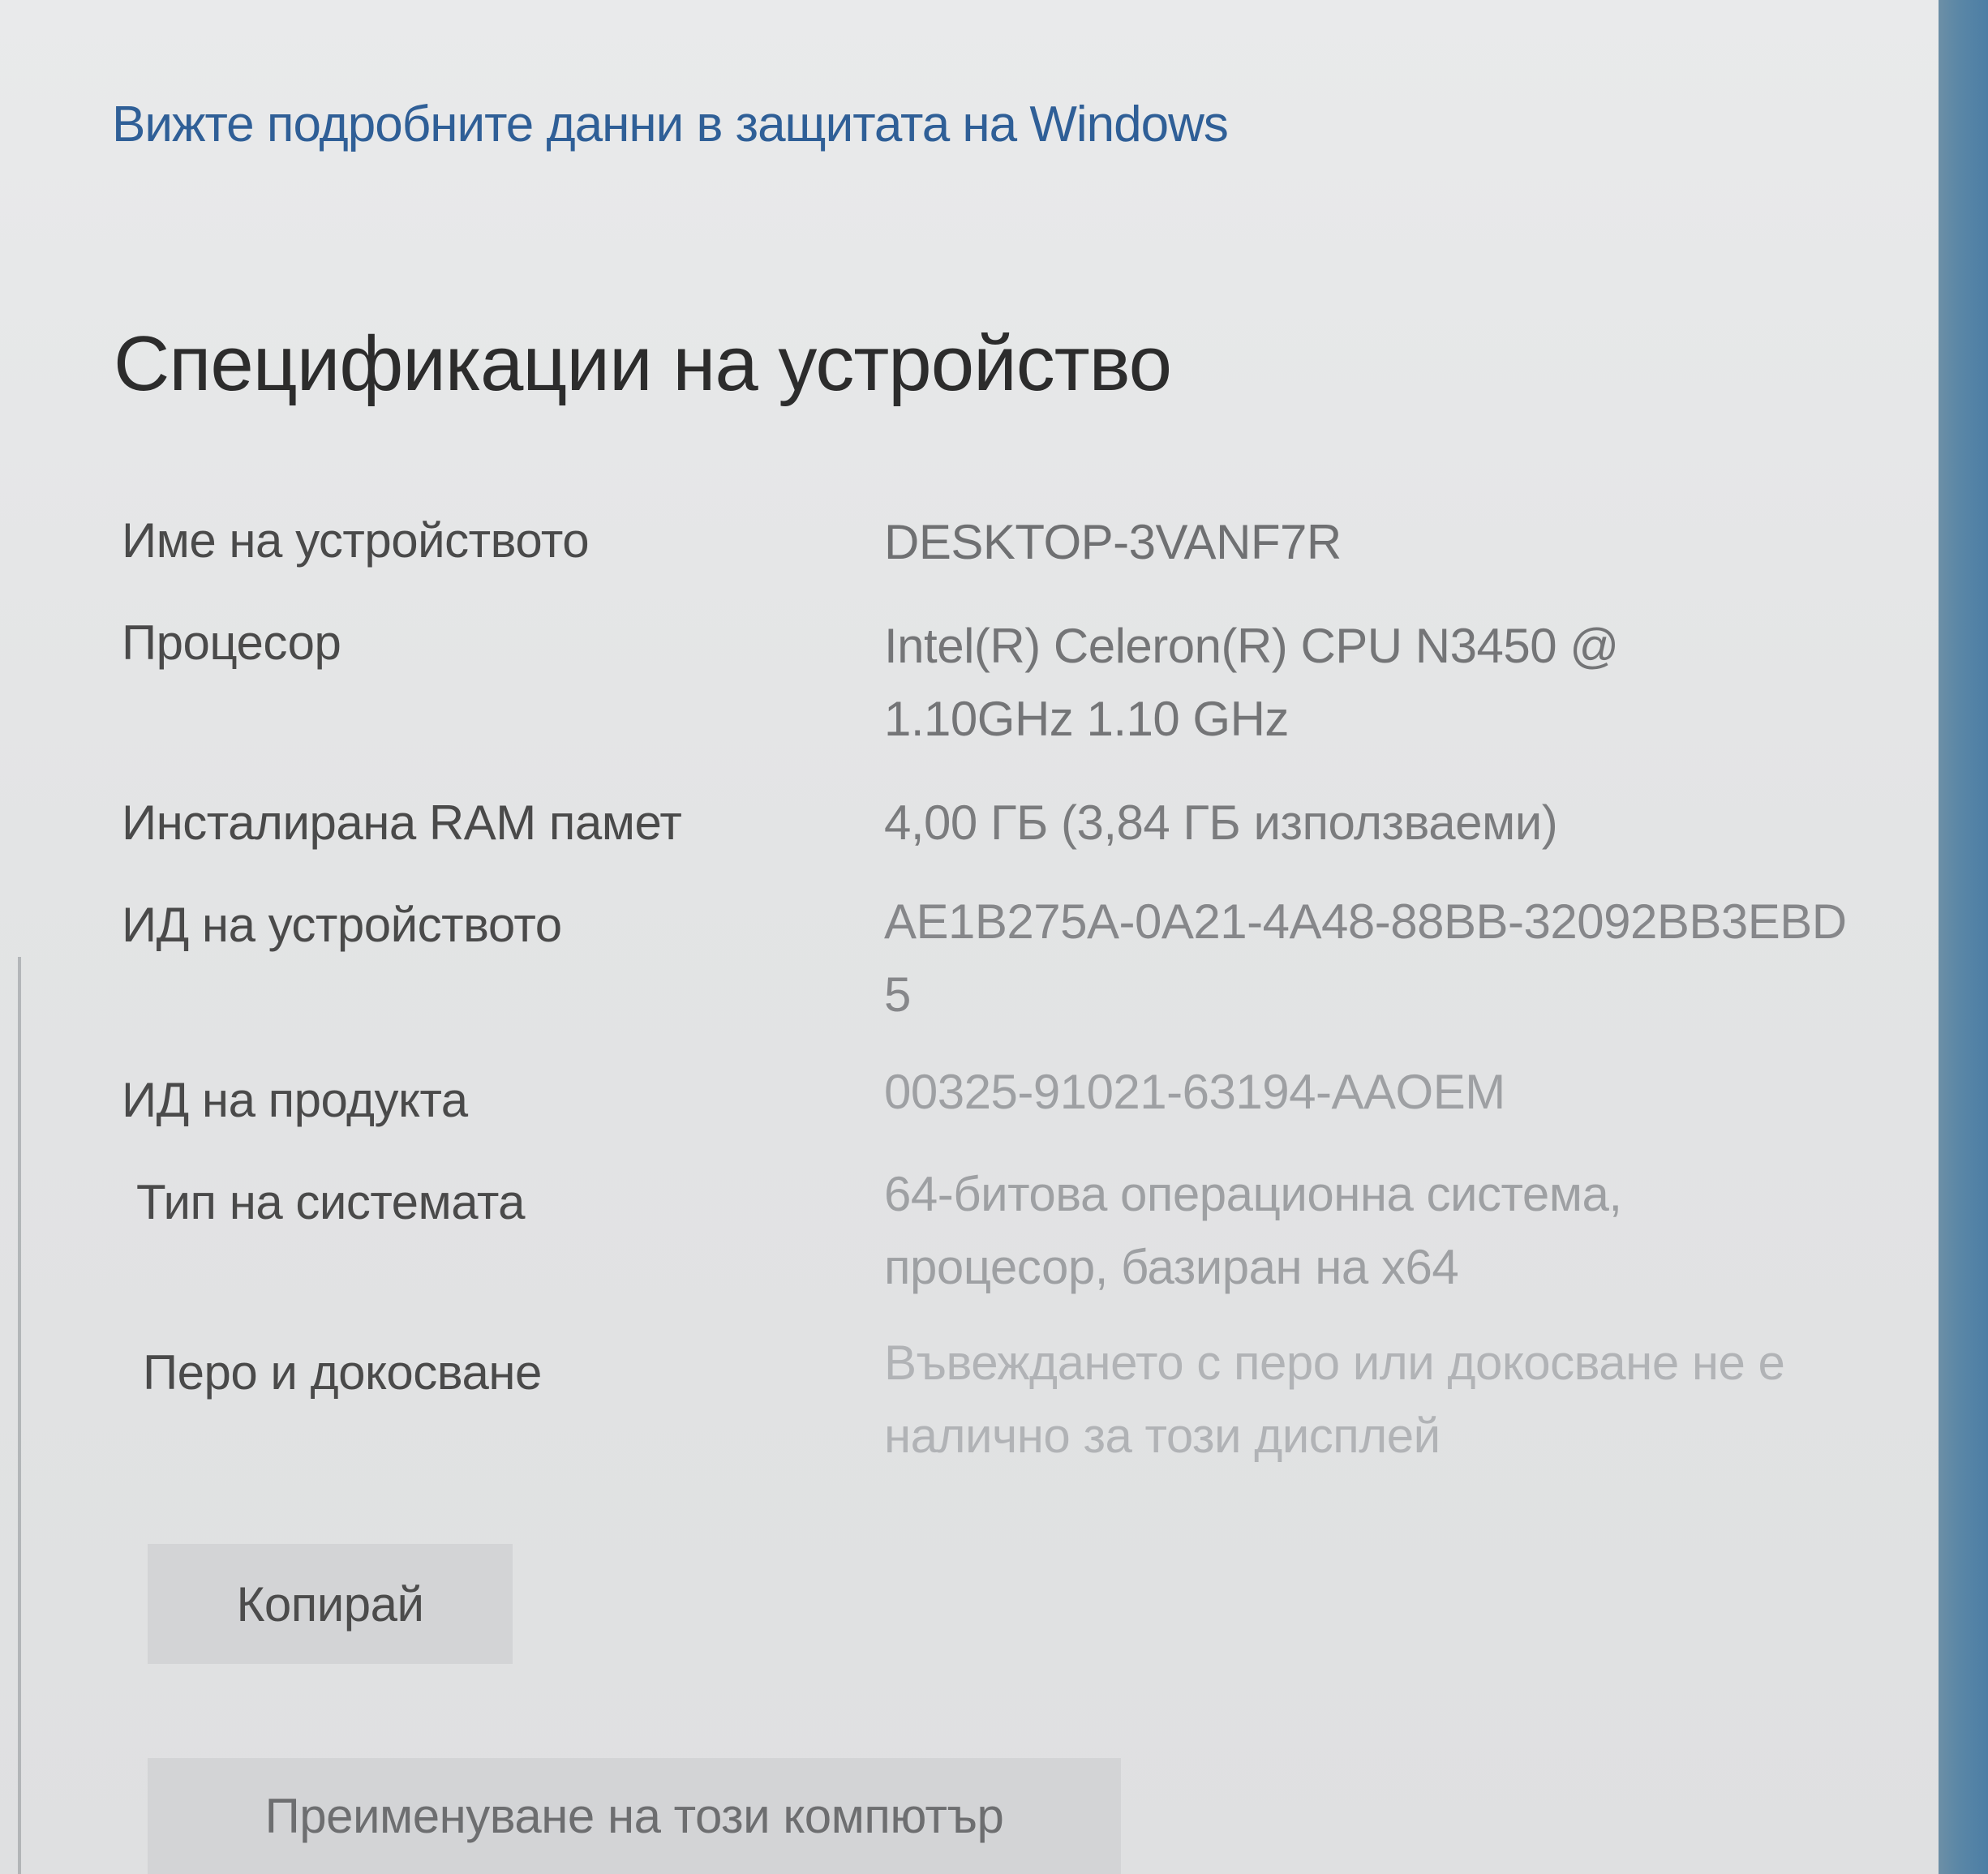 The width and height of the screenshot is (1988, 1874). What do you see at coordinates (20, 1415) in the screenshot?
I see `left-edge-divider` at bounding box center [20, 1415].